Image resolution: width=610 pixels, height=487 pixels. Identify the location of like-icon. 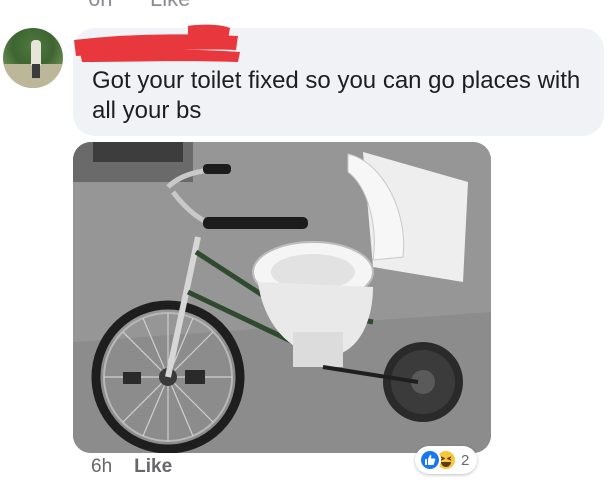
(430, 460).